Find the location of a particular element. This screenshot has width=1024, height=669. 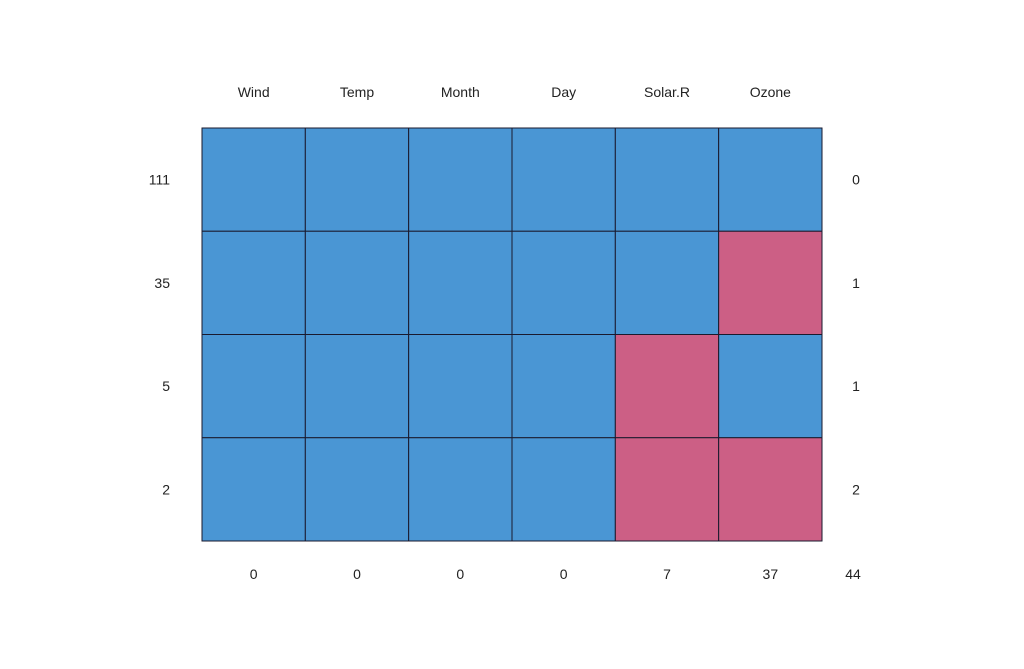

column-missing-total: 37 is located at coordinates (771, 574).